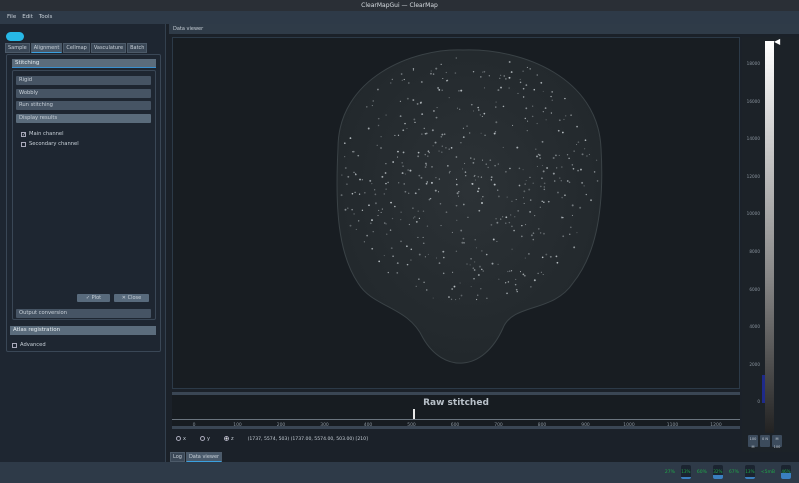 This screenshot has height=483, width=799. Describe the element at coordinates (83, 313) in the screenshot. I see `output-conversion-button: Output conversion` at that location.